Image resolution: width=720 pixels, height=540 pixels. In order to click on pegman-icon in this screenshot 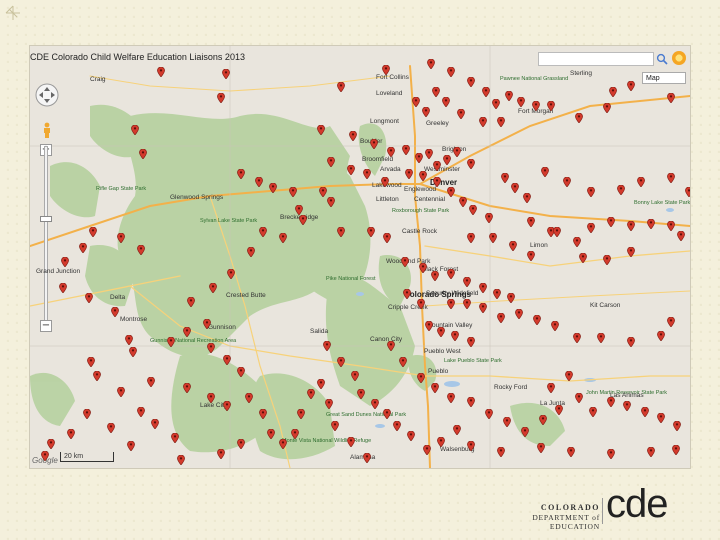, I will do `click(47, 130)`.